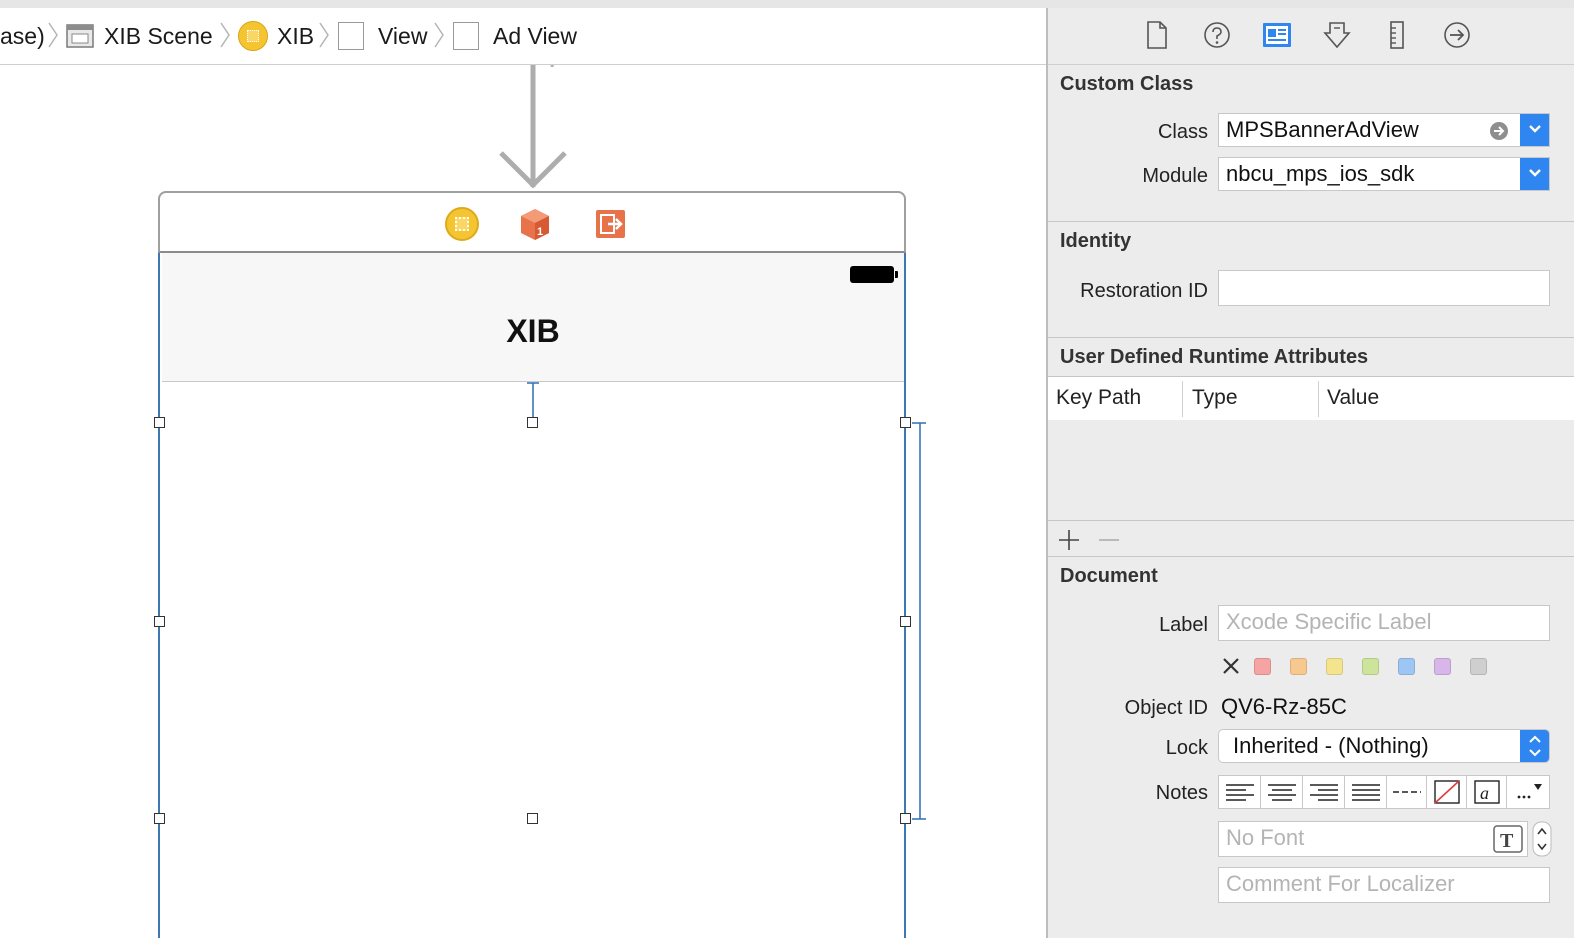 The height and width of the screenshot is (939, 1574). I want to click on lock-label: Lock, so click(1186, 748).